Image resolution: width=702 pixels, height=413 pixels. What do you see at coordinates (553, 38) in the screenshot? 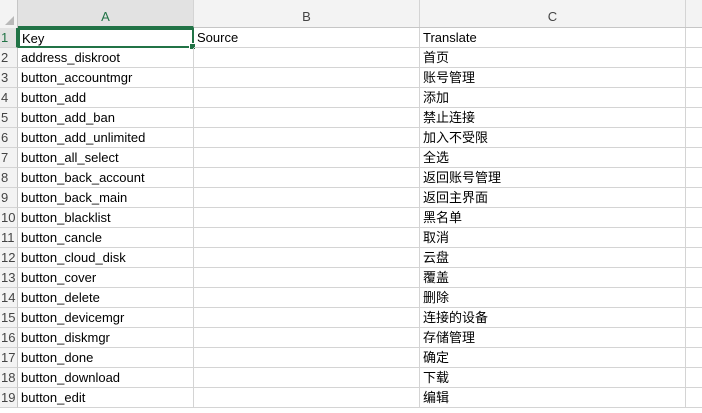
I see `cell-c: Translate` at bounding box center [553, 38].